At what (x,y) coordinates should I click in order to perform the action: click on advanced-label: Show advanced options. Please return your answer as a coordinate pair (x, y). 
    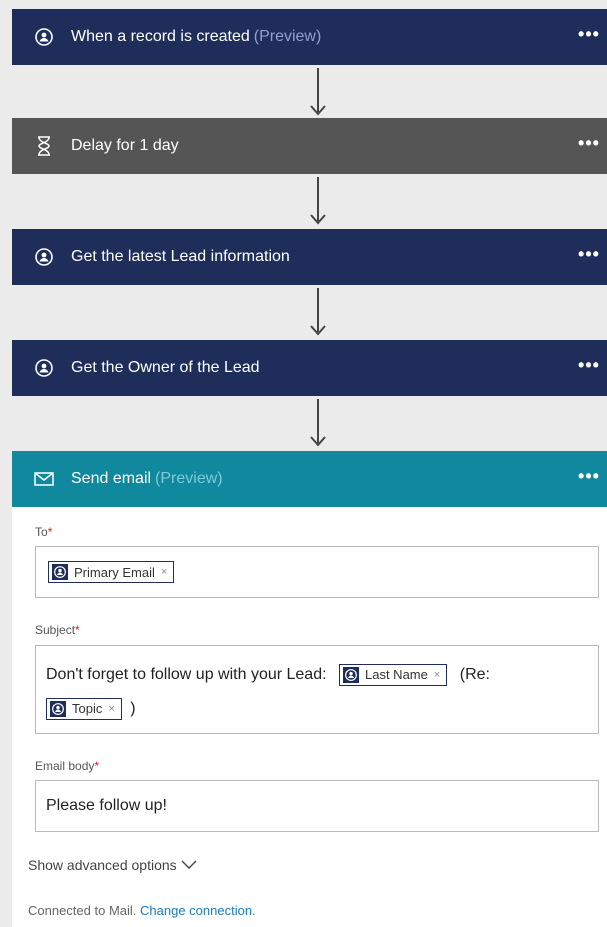
    Looking at the image, I should click on (102, 865).